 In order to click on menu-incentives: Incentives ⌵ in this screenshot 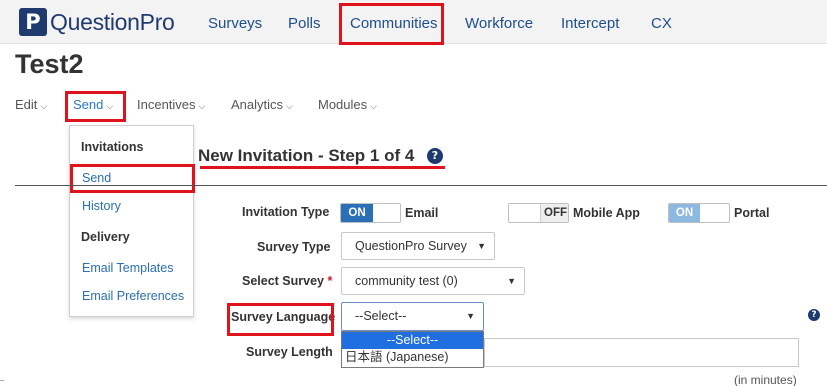, I will do `click(171, 104)`.